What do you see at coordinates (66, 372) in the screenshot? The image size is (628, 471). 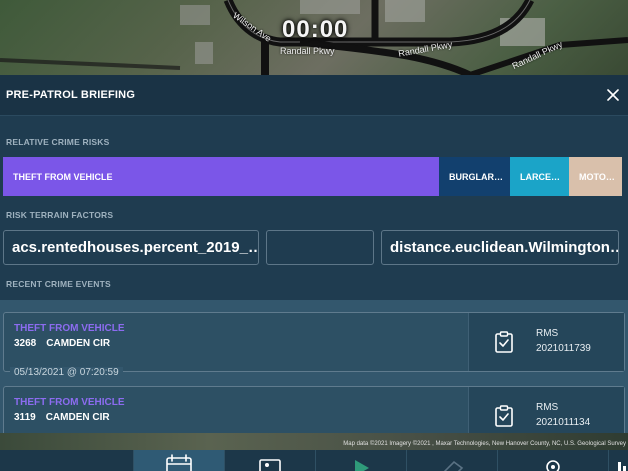 I see `event-datetime: 05/13/2021 @ 07:20:59` at bounding box center [66, 372].